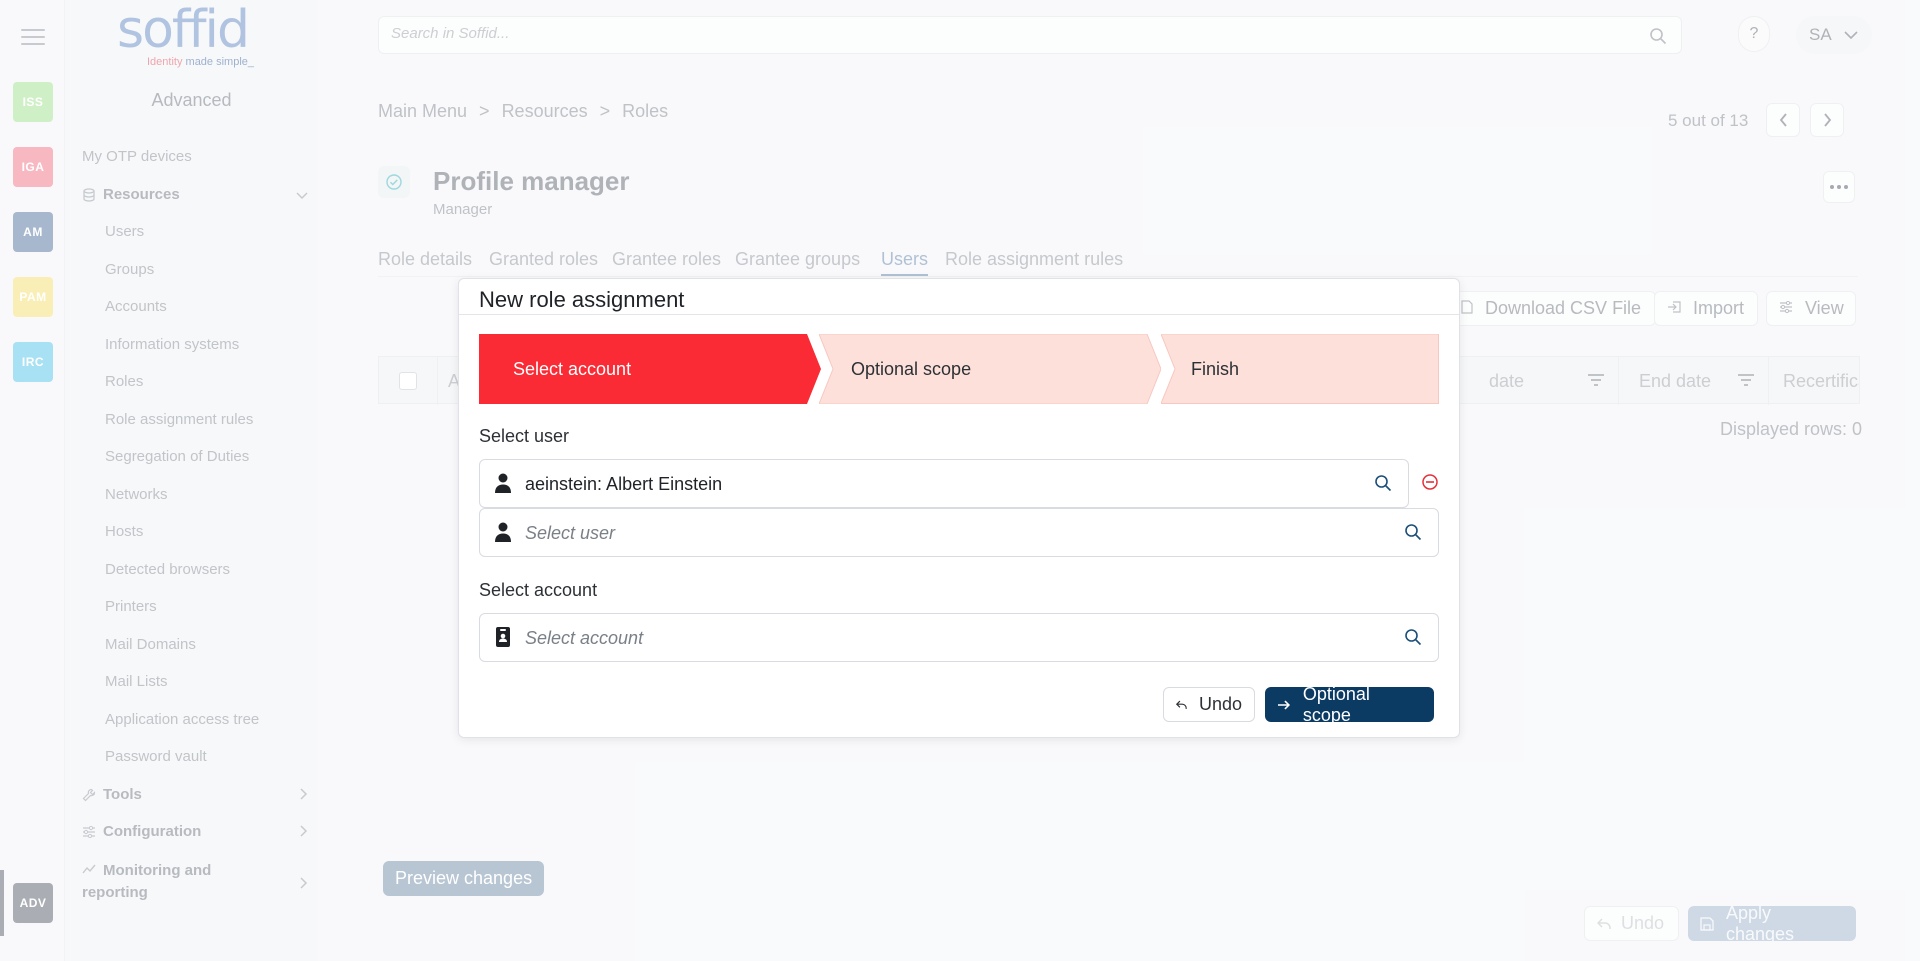  I want to click on select-user-label: Select user, so click(524, 436).